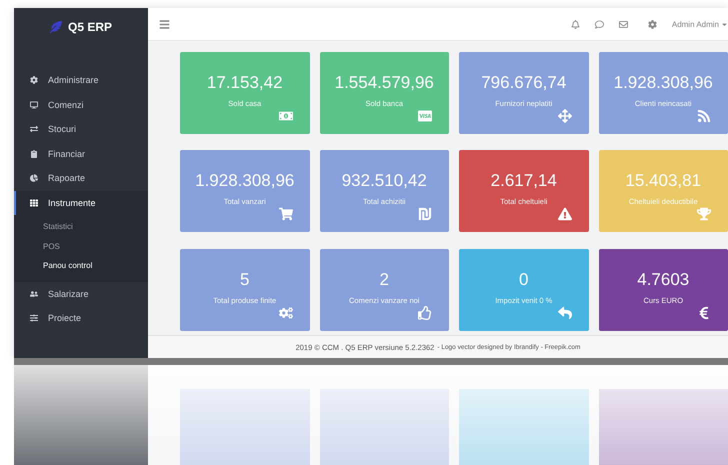  Describe the element at coordinates (565, 116) in the screenshot. I see `move-arrows-icon` at that location.